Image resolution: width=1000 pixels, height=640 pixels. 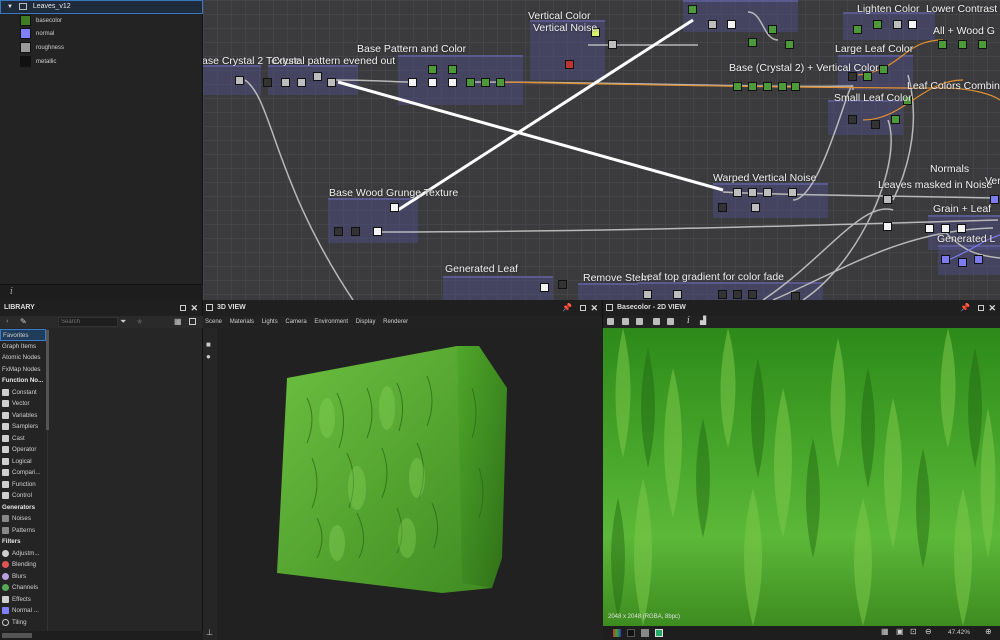 I want to click on menu-camera: Camera, so click(x=295, y=322).